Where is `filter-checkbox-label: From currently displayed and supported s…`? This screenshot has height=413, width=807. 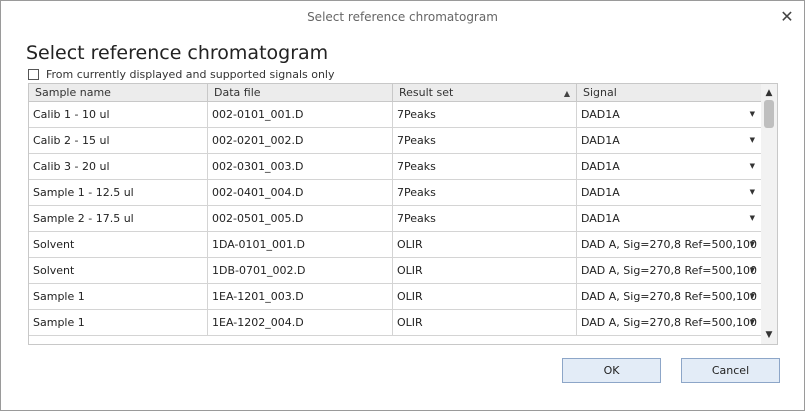
filter-checkbox-label: From currently displayed and supported s… is located at coordinates (190, 74).